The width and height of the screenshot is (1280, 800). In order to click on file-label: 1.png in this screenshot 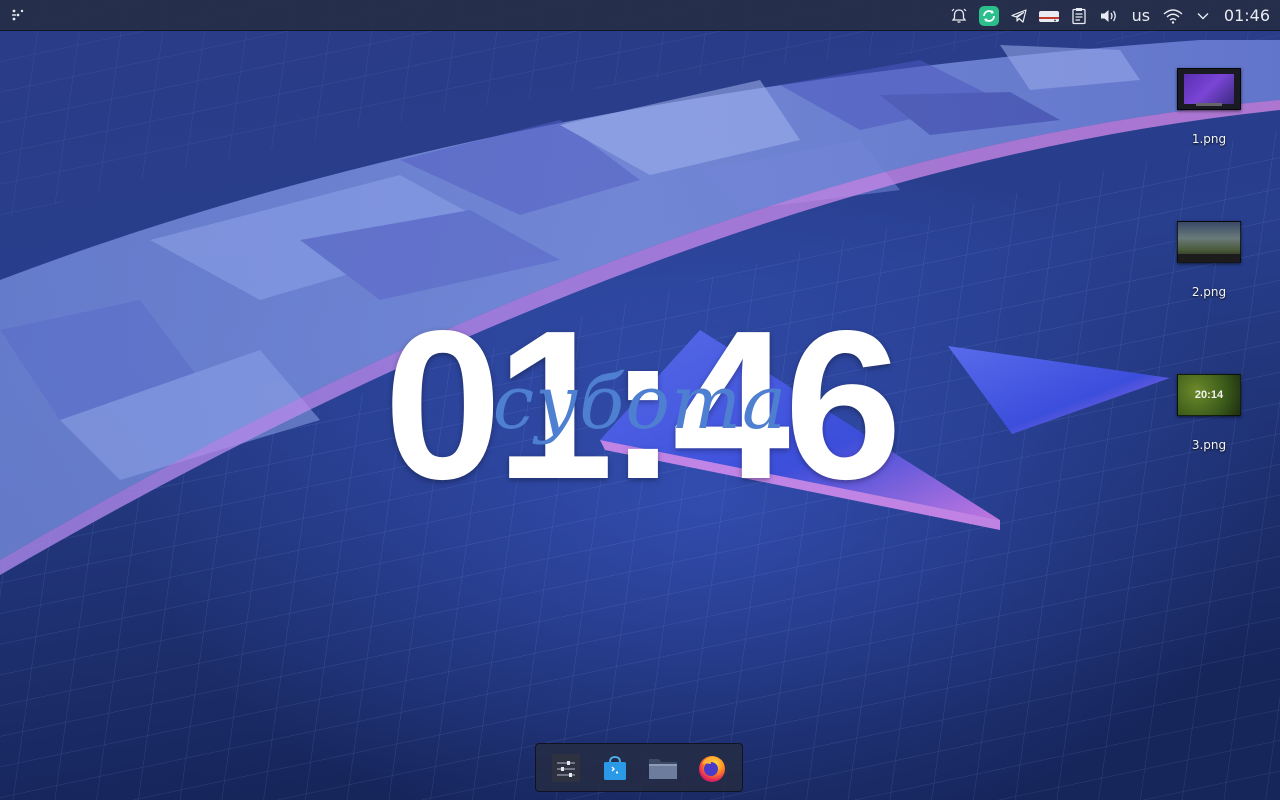, I will do `click(1209, 139)`.